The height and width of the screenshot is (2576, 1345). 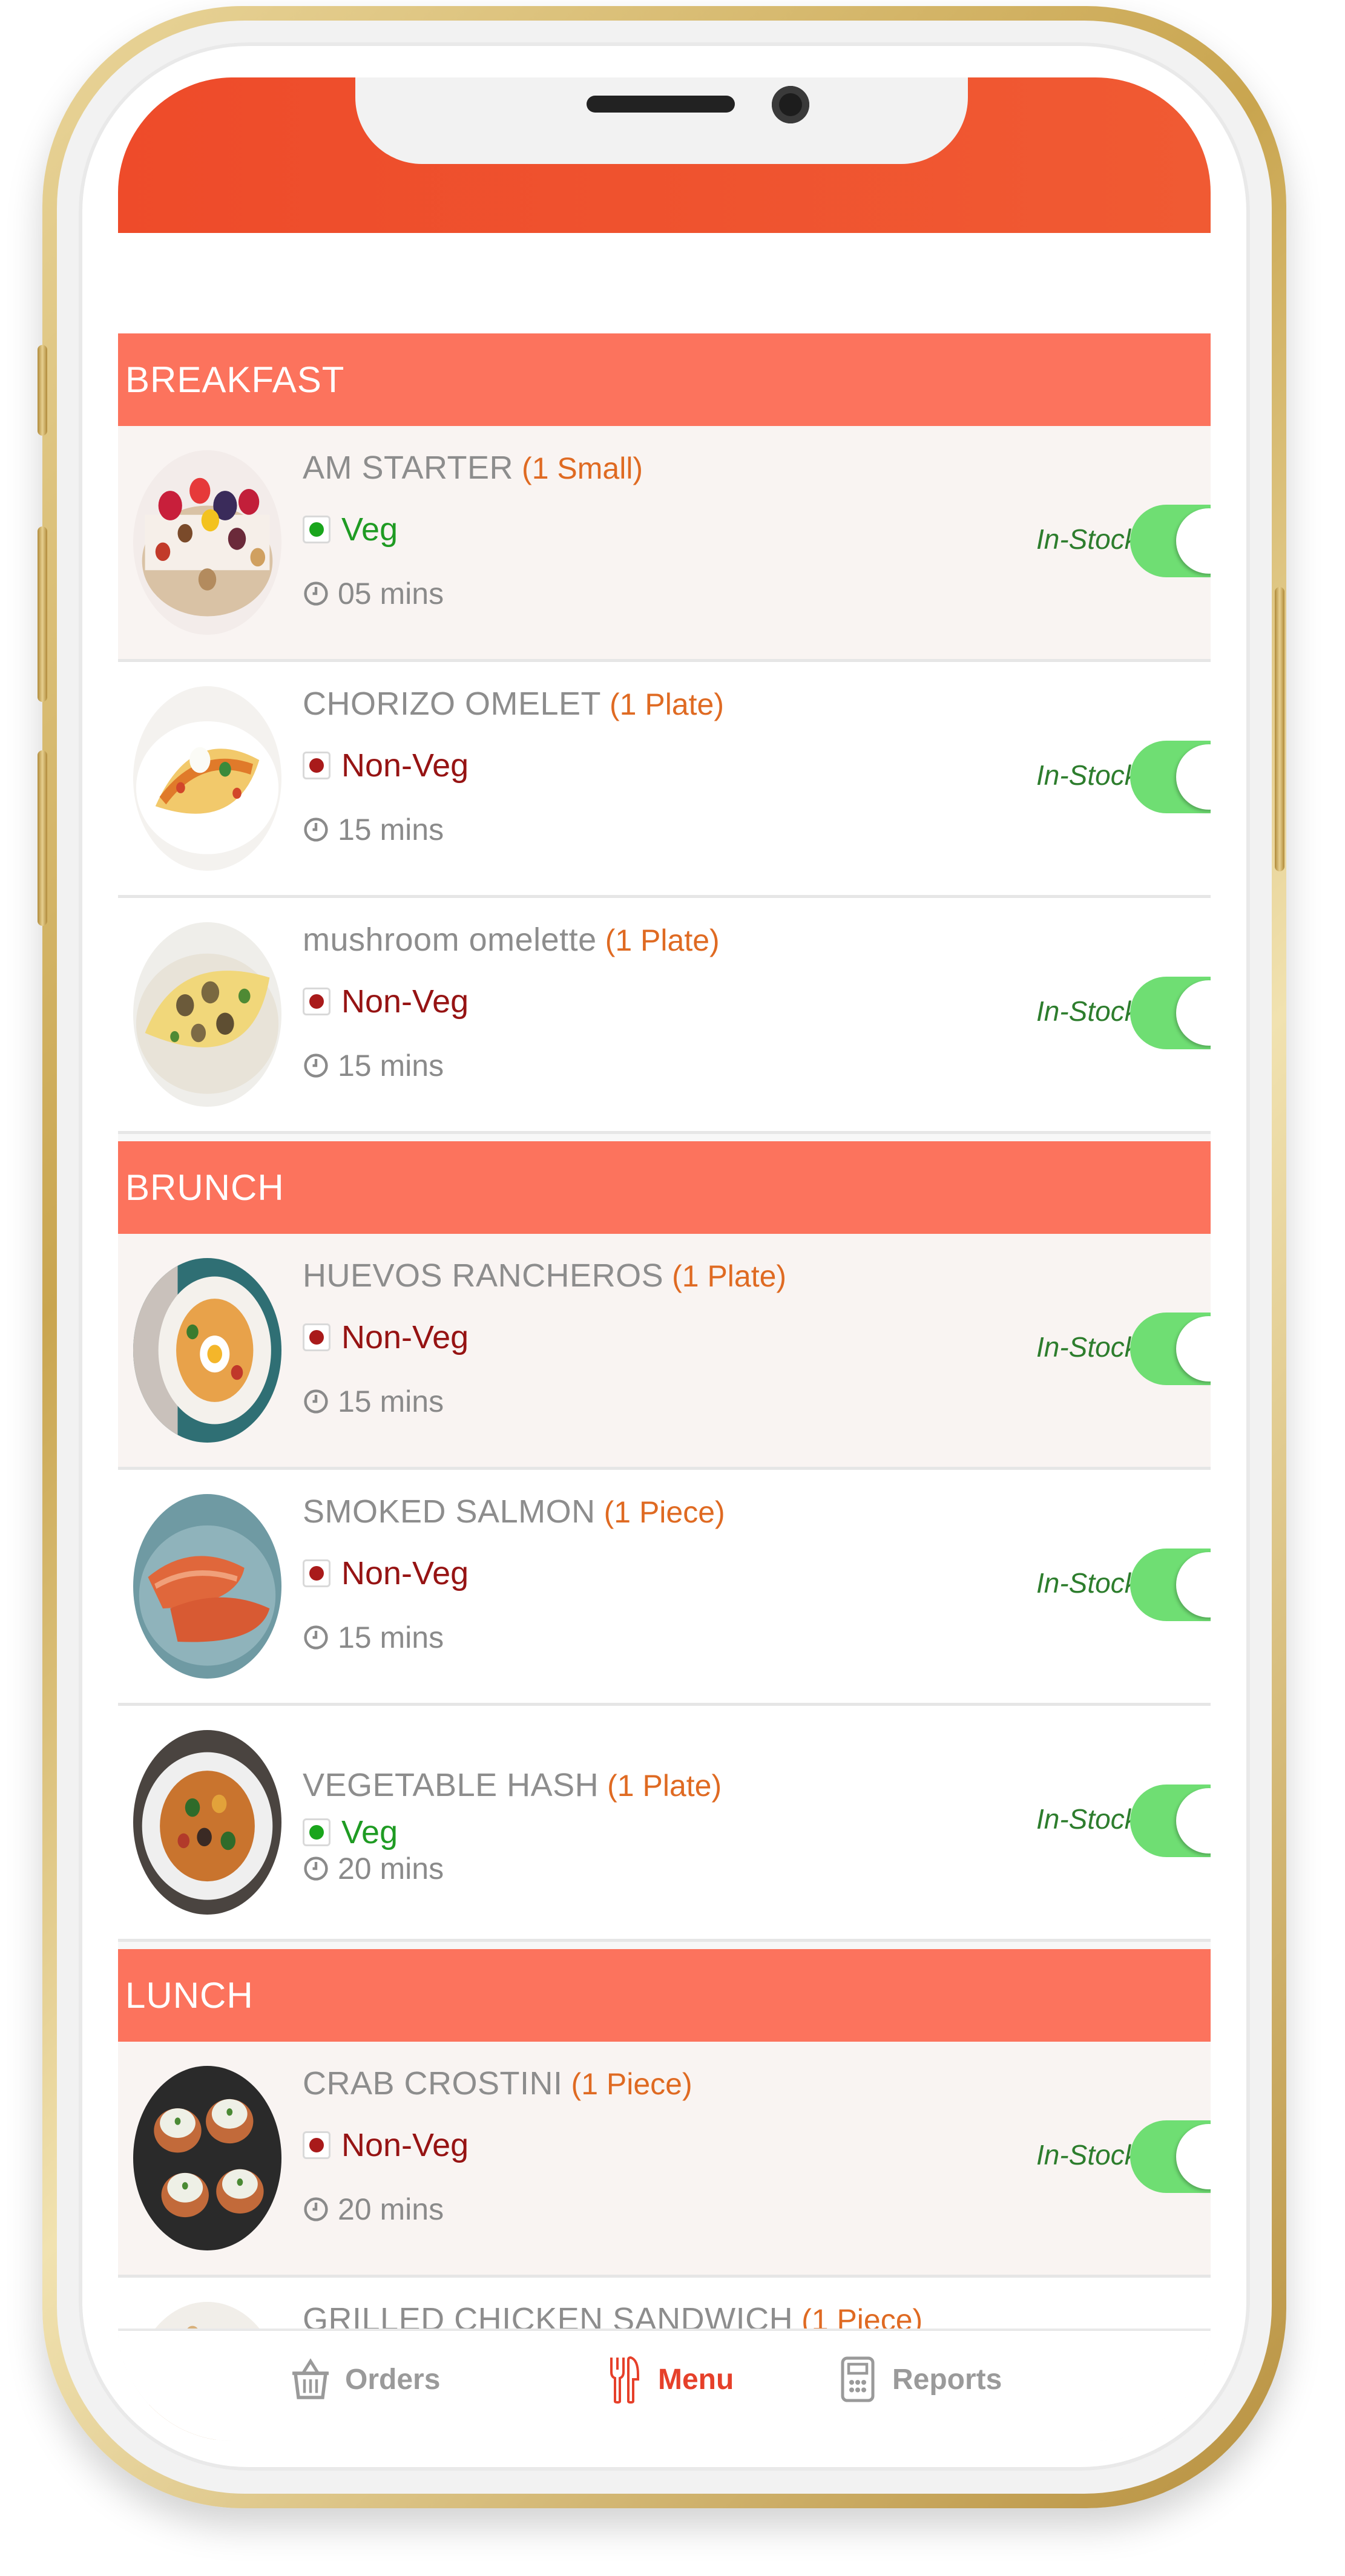 I want to click on item-title: VEGETABLE HASH (1 Plate), so click(x=512, y=1785).